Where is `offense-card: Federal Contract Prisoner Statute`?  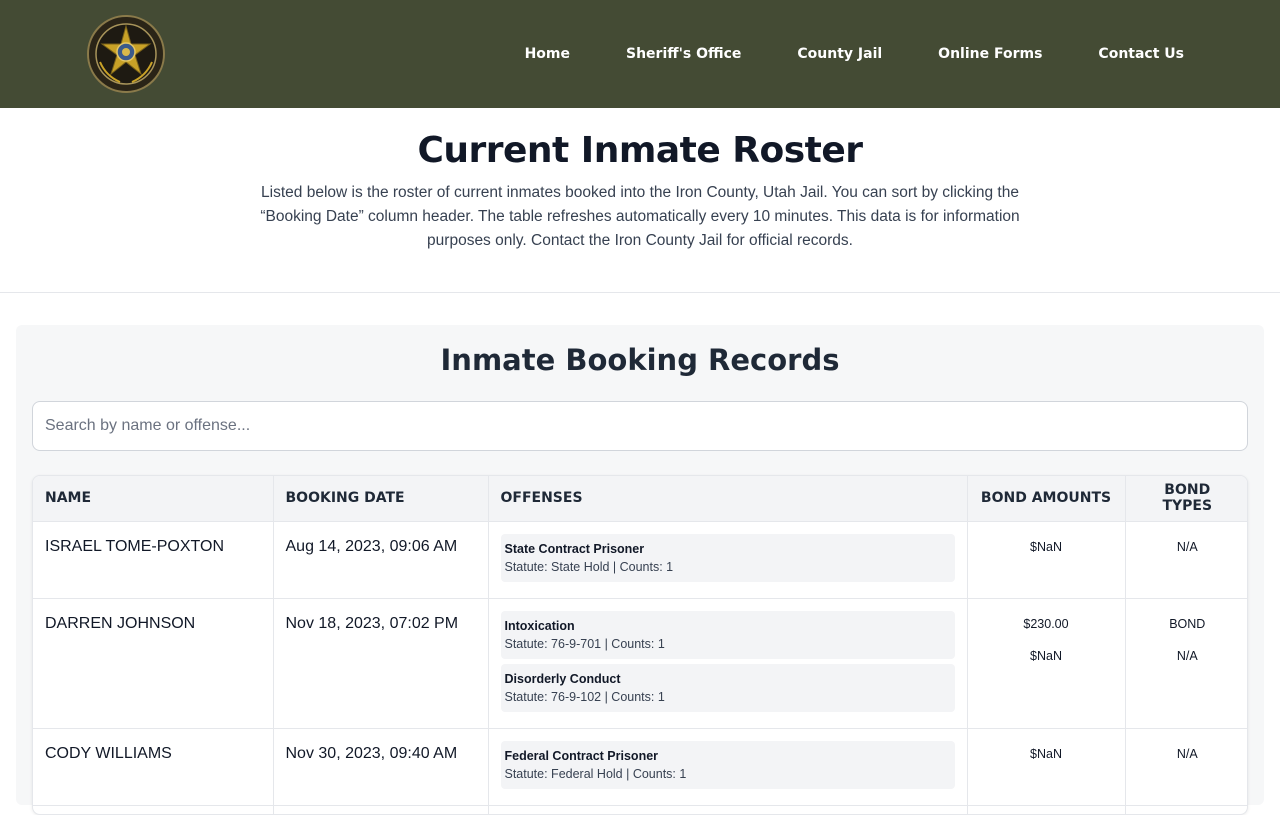 offense-card: Federal Contract Prisoner Statute is located at coordinates (727, 764).